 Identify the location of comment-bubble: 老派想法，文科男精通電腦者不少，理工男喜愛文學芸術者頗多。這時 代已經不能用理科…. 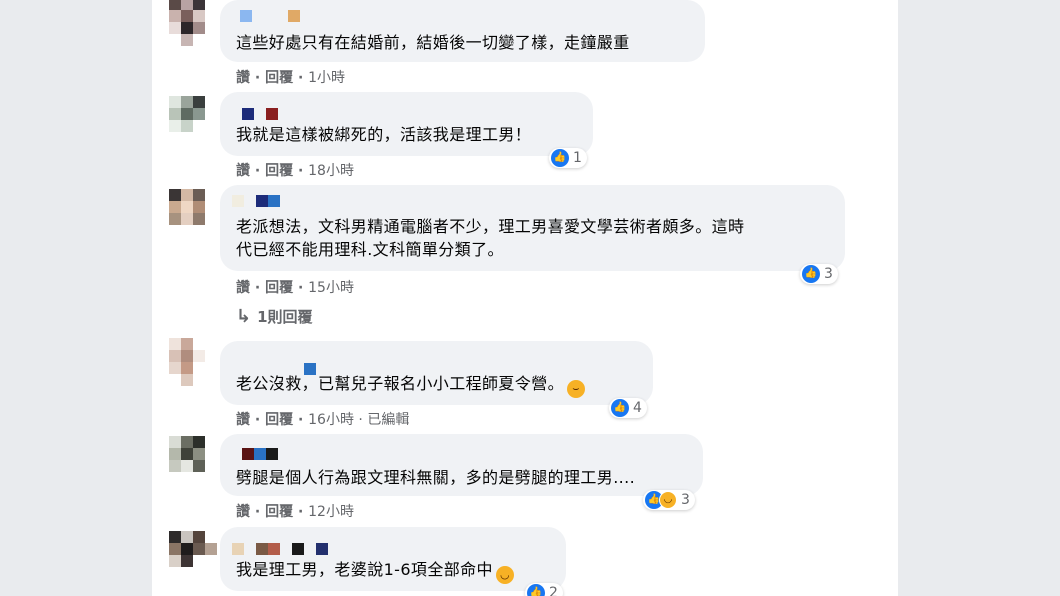
(532, 228).